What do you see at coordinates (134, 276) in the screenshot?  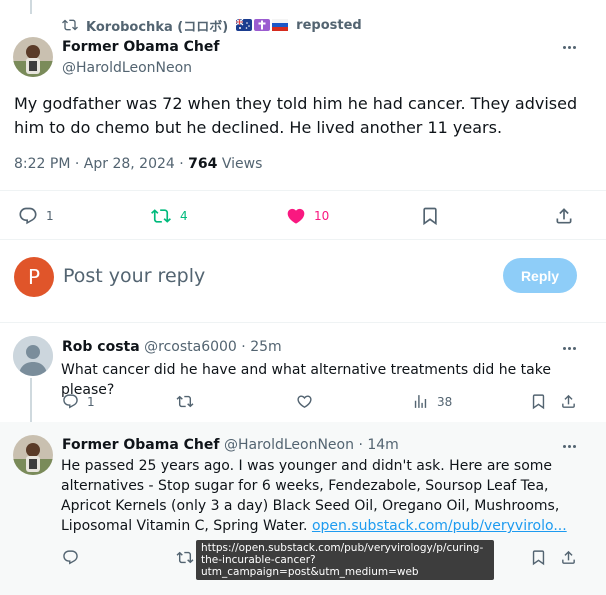 I see `reply-input: Post your reply` at bounding box center [134, 276].